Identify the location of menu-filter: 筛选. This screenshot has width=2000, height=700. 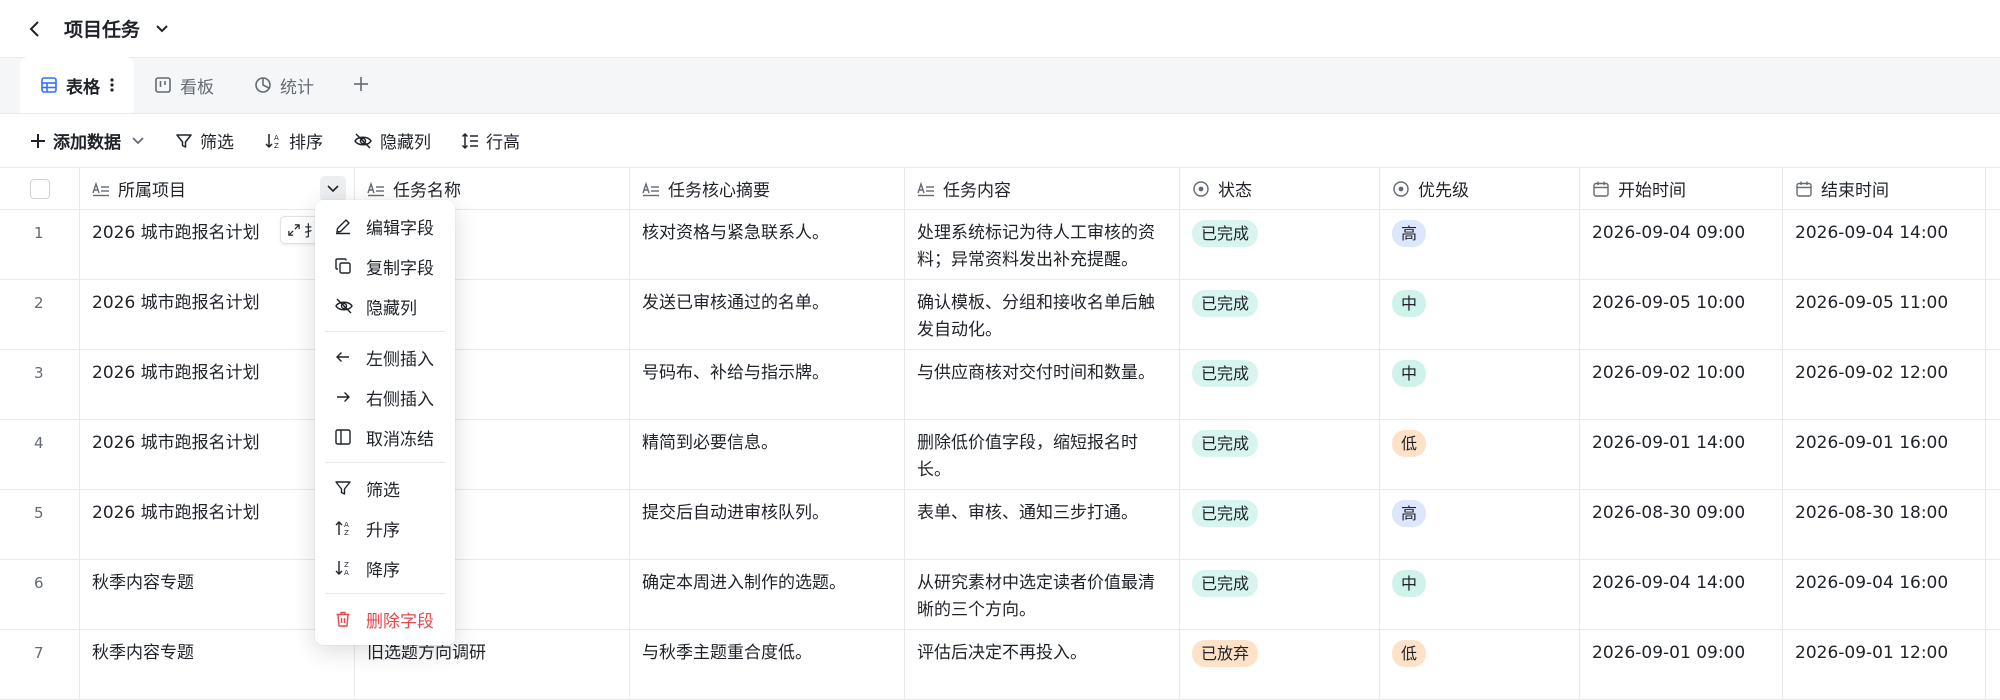
(385, 488).